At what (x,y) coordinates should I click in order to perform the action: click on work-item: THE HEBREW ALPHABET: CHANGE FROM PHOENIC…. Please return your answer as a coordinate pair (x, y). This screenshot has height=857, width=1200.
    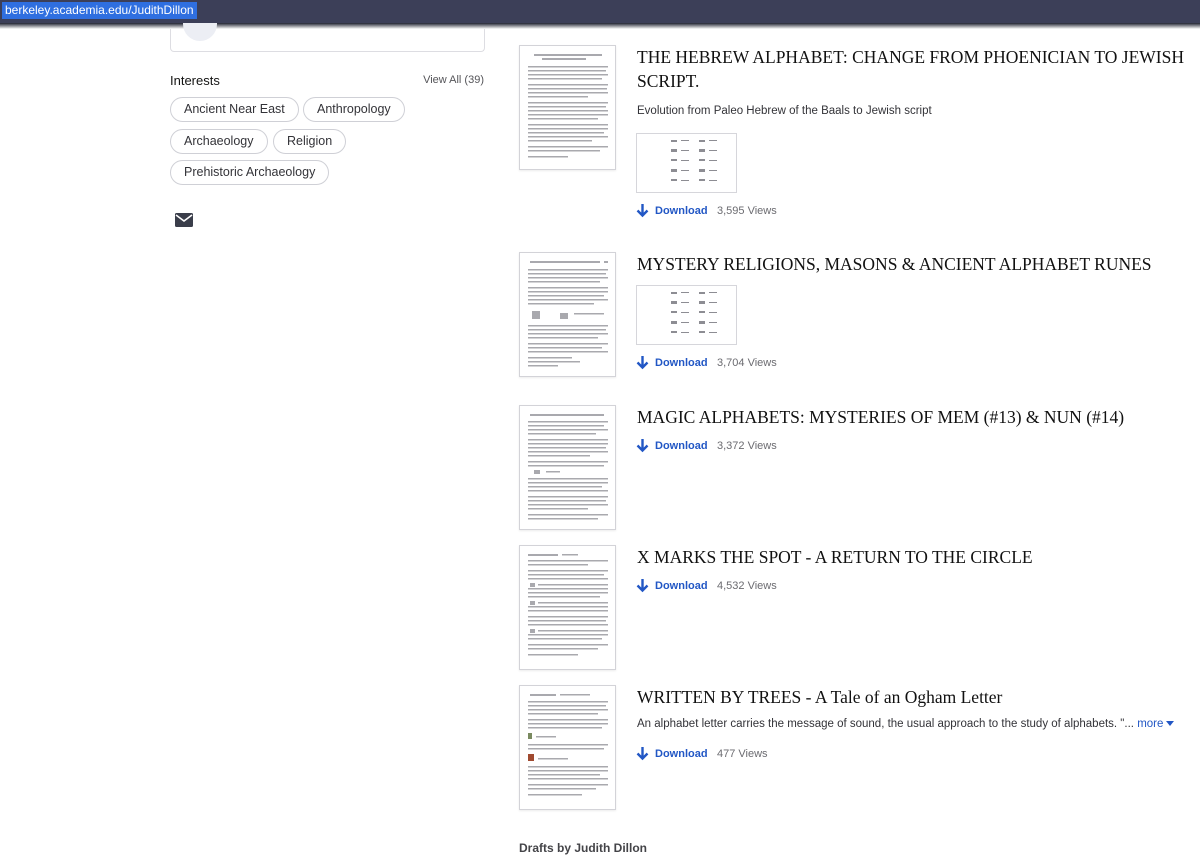
    Looking at the image, I should click on (859, 135).